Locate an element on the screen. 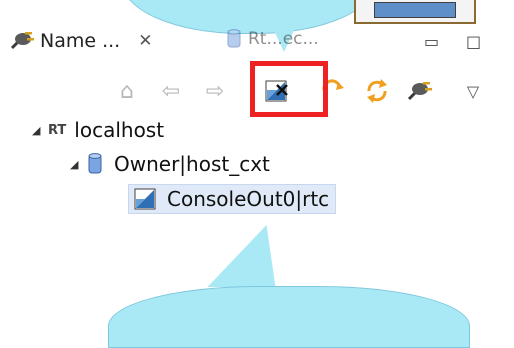 This screenshot has width=514, height=348. highlight-box is located at coordinates (289, 89).